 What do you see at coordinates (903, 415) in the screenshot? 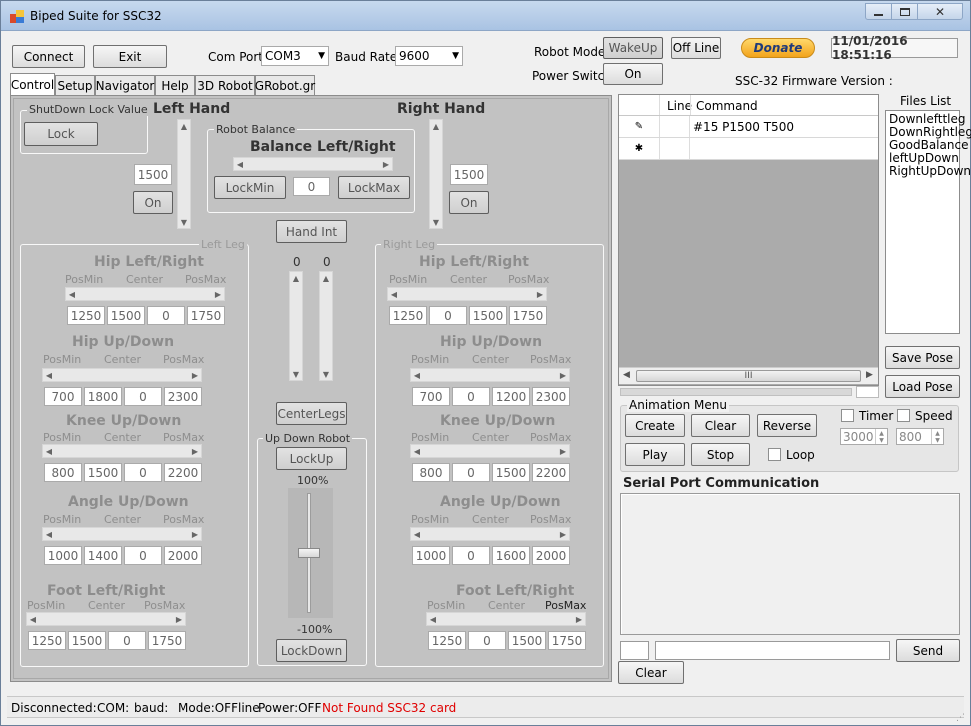
I see `speed-checkbox` at bounding box center [903, 415].